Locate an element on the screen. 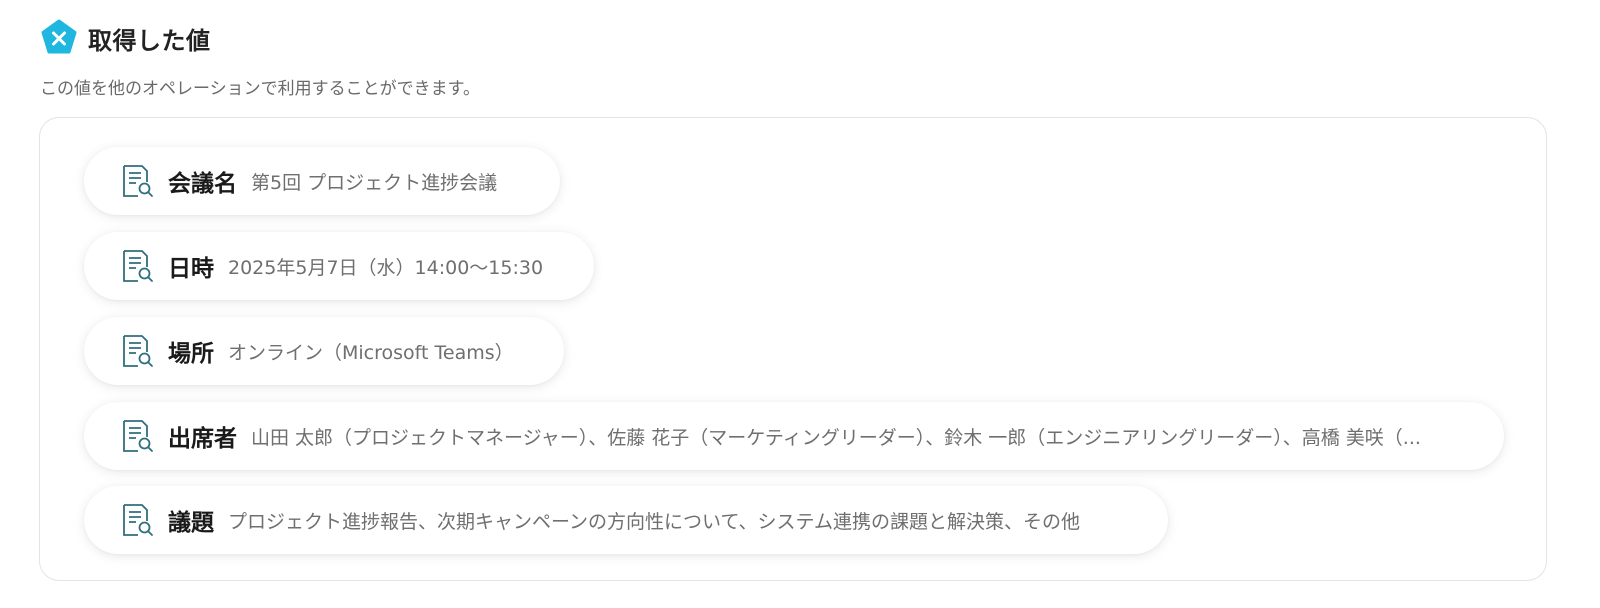 This screenshot has height=608, width=1600. value-item-meeting-name: 会議名 第5回 プロジェクト進捗会議 is located at coordinates (322, 181).